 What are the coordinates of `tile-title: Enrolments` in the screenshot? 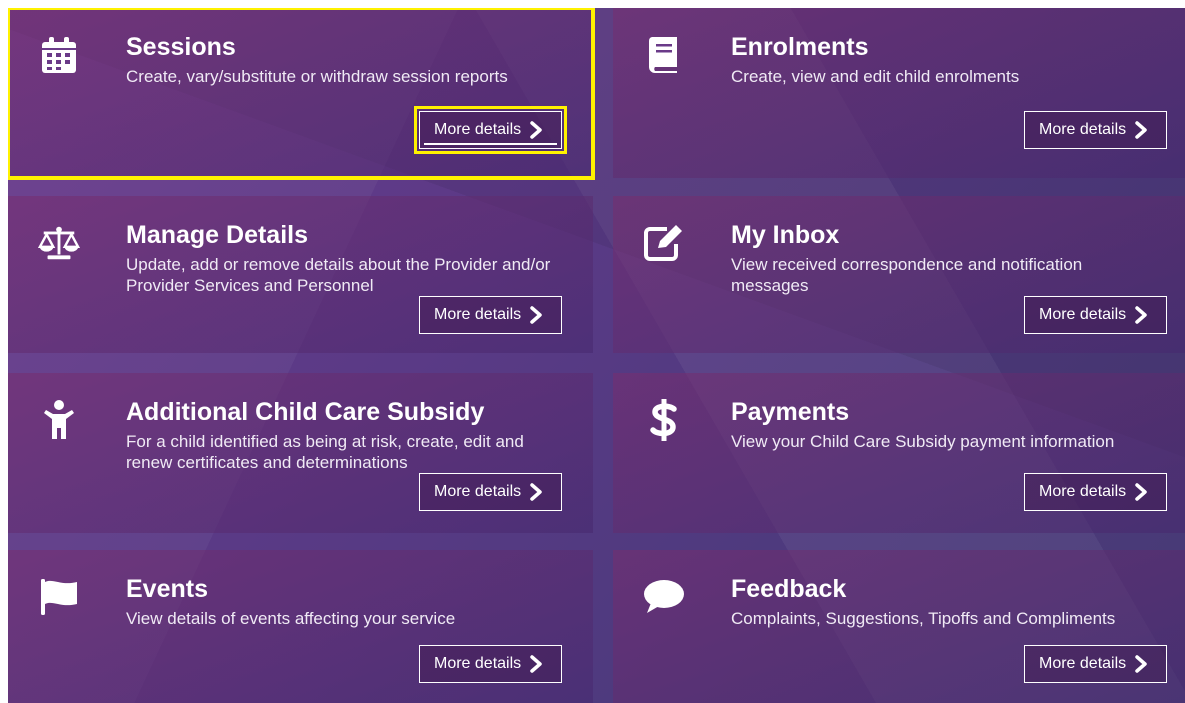 It's located at (800, 47).